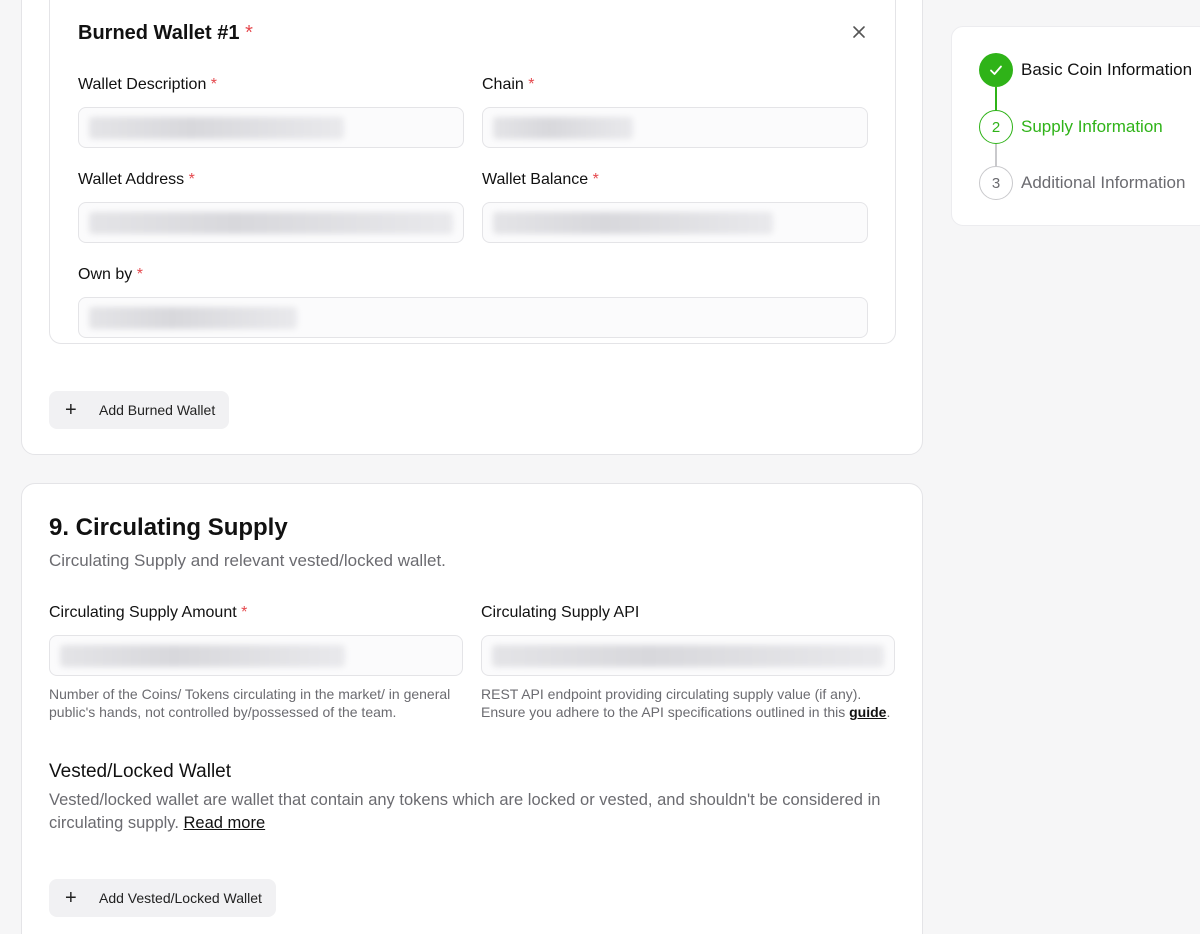  I want to click on chain-label: Chain *, so click(508, 84).